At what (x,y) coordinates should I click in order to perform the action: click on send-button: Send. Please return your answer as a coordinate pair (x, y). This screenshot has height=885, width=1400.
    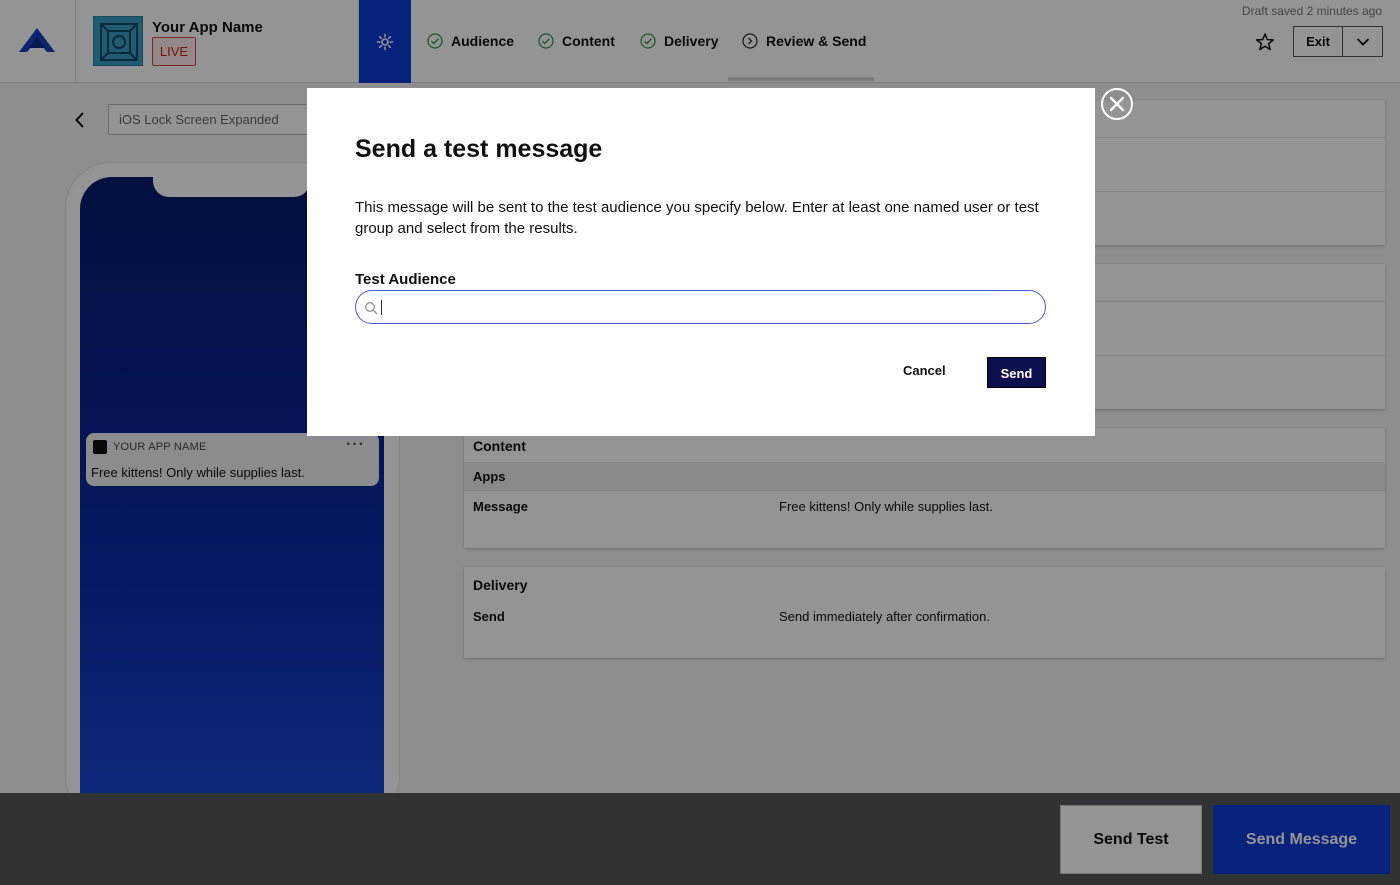
    Looking at the image, I should click on (1016, 372).